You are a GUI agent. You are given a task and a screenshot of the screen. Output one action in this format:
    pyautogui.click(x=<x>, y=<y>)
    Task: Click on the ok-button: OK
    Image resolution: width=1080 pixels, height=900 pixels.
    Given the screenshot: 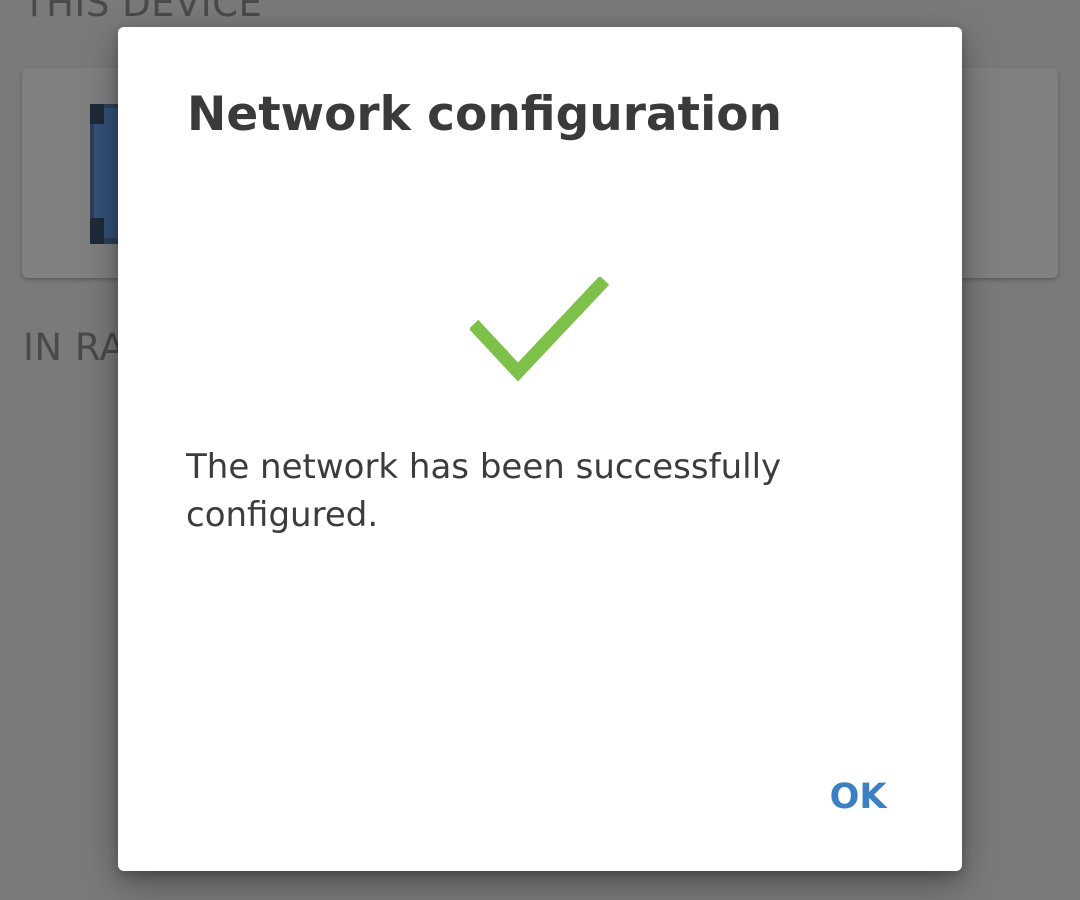 What is the action you would take?
    pyautogui.click(x=858, y=797)
    